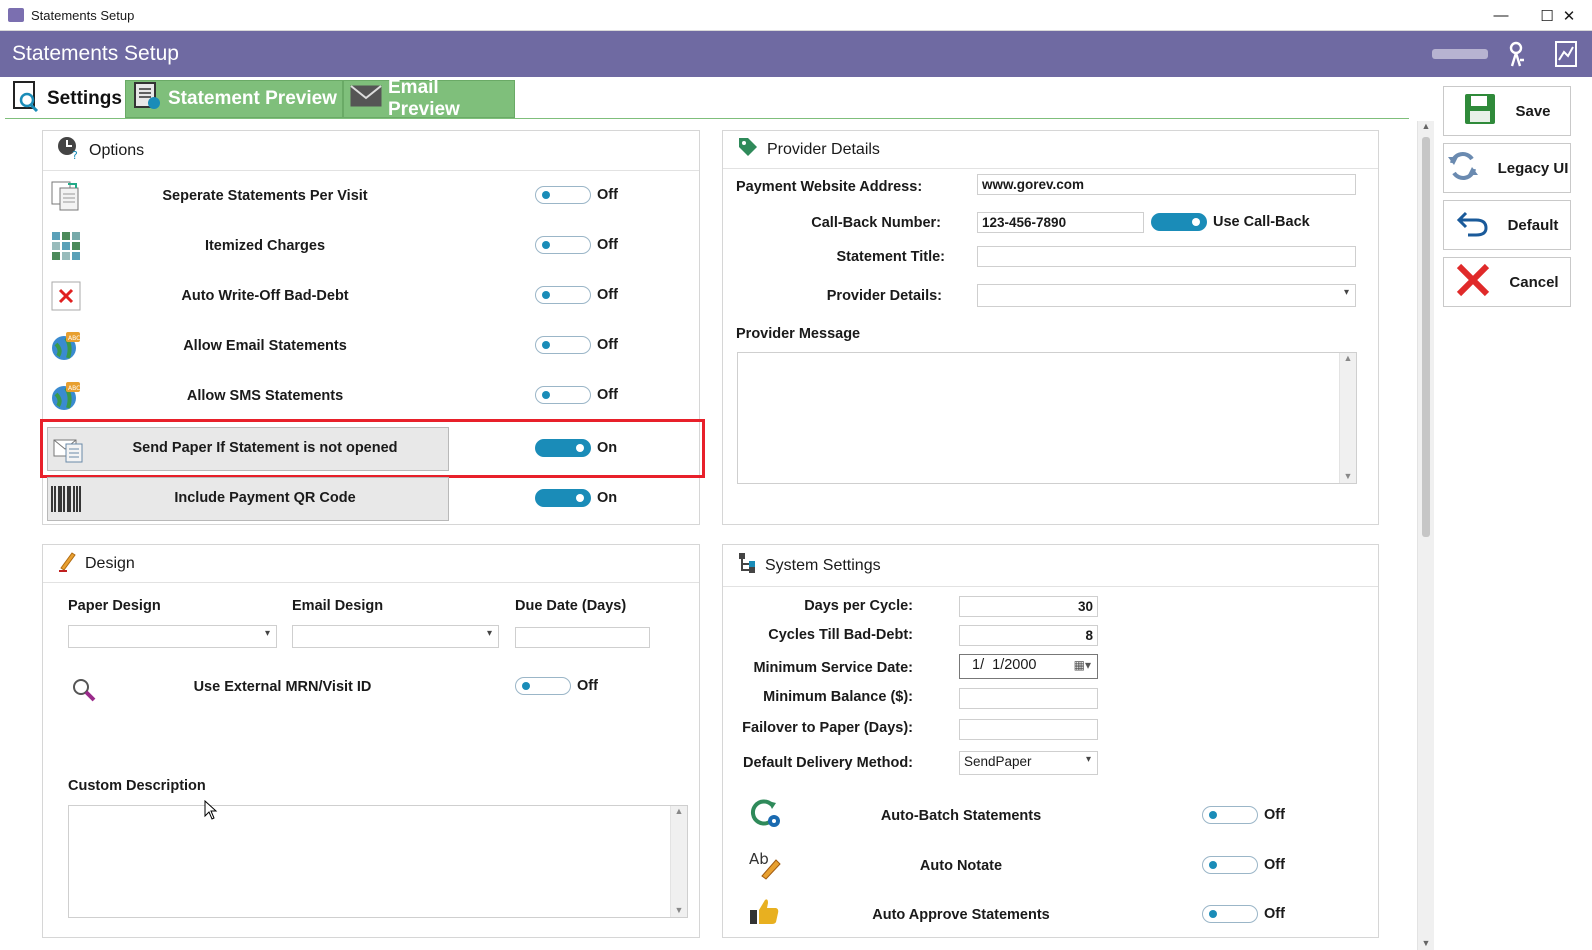  Describe the element at coordinates (1507, 111) in the screenshot. I see `save-button: Save` at that location.